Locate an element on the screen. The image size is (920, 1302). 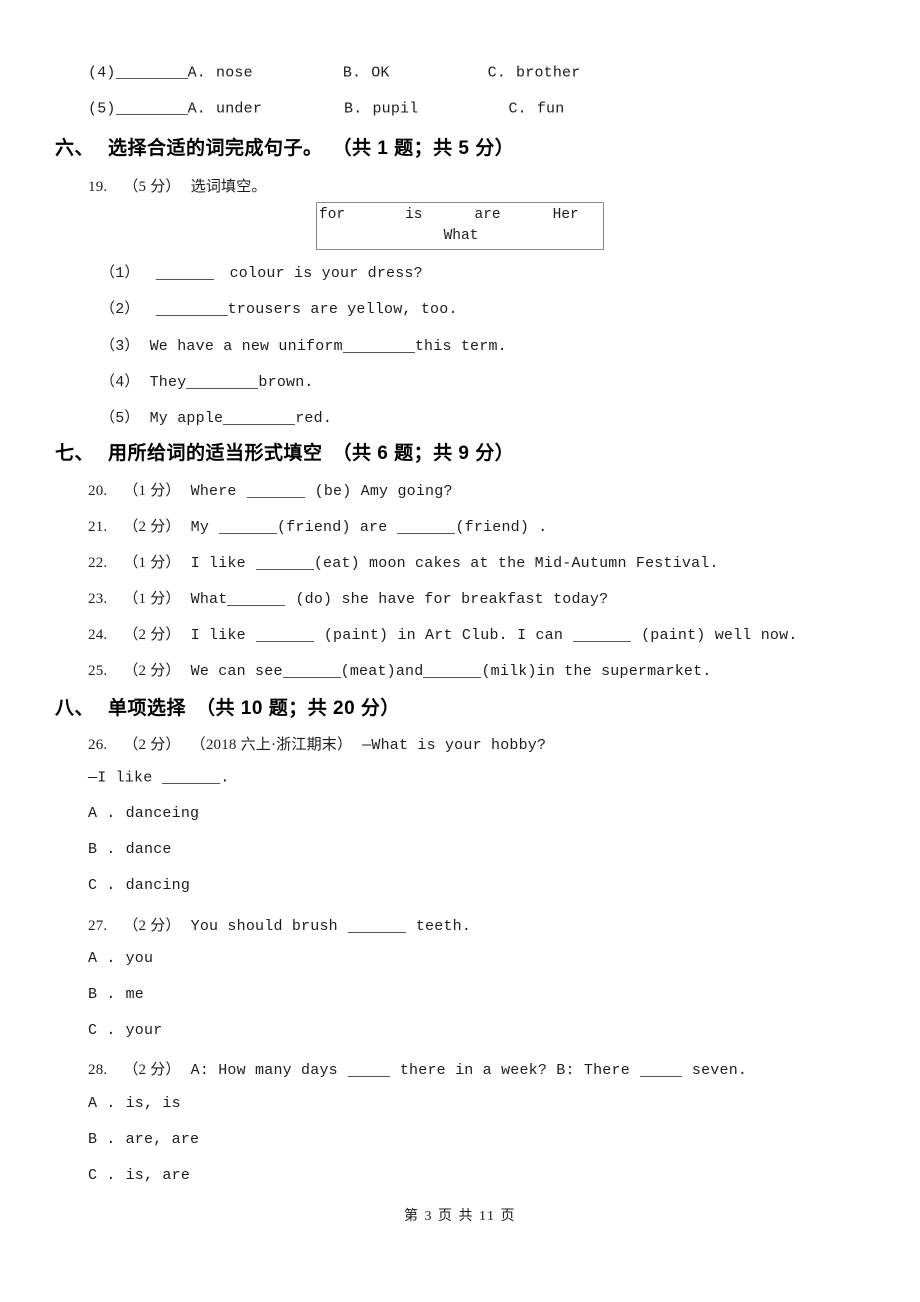
question-26-line2-after: . is located at coordinates (225, 778).